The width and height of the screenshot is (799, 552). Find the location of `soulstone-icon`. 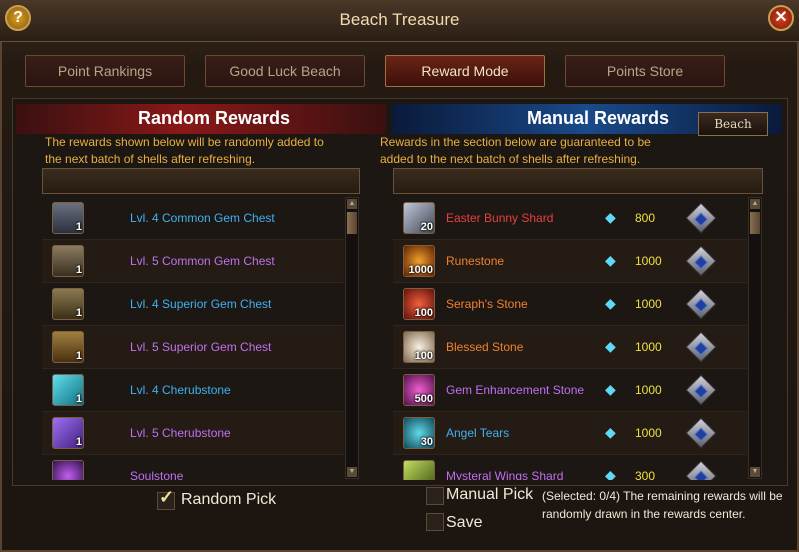

soulstone-icon is located at coordinates (68, 470).